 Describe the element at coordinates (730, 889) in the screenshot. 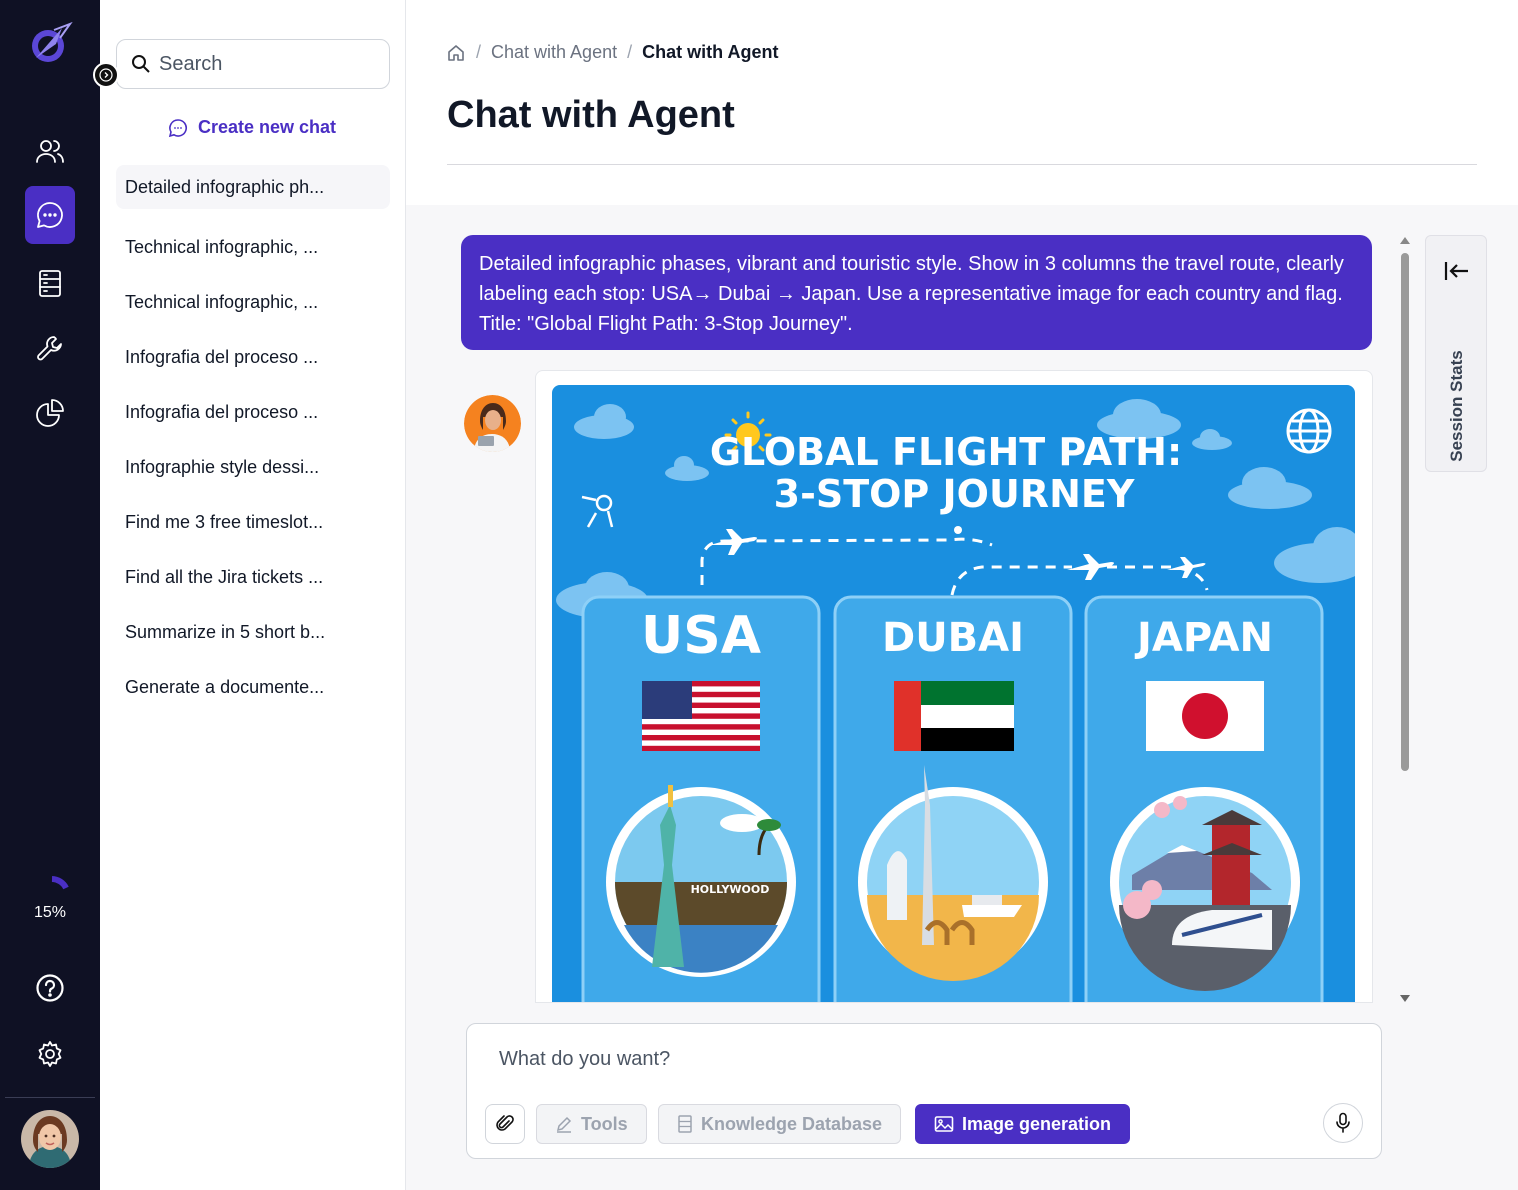

I see `hollywood-sign: HOLLYWOOD` at that location.